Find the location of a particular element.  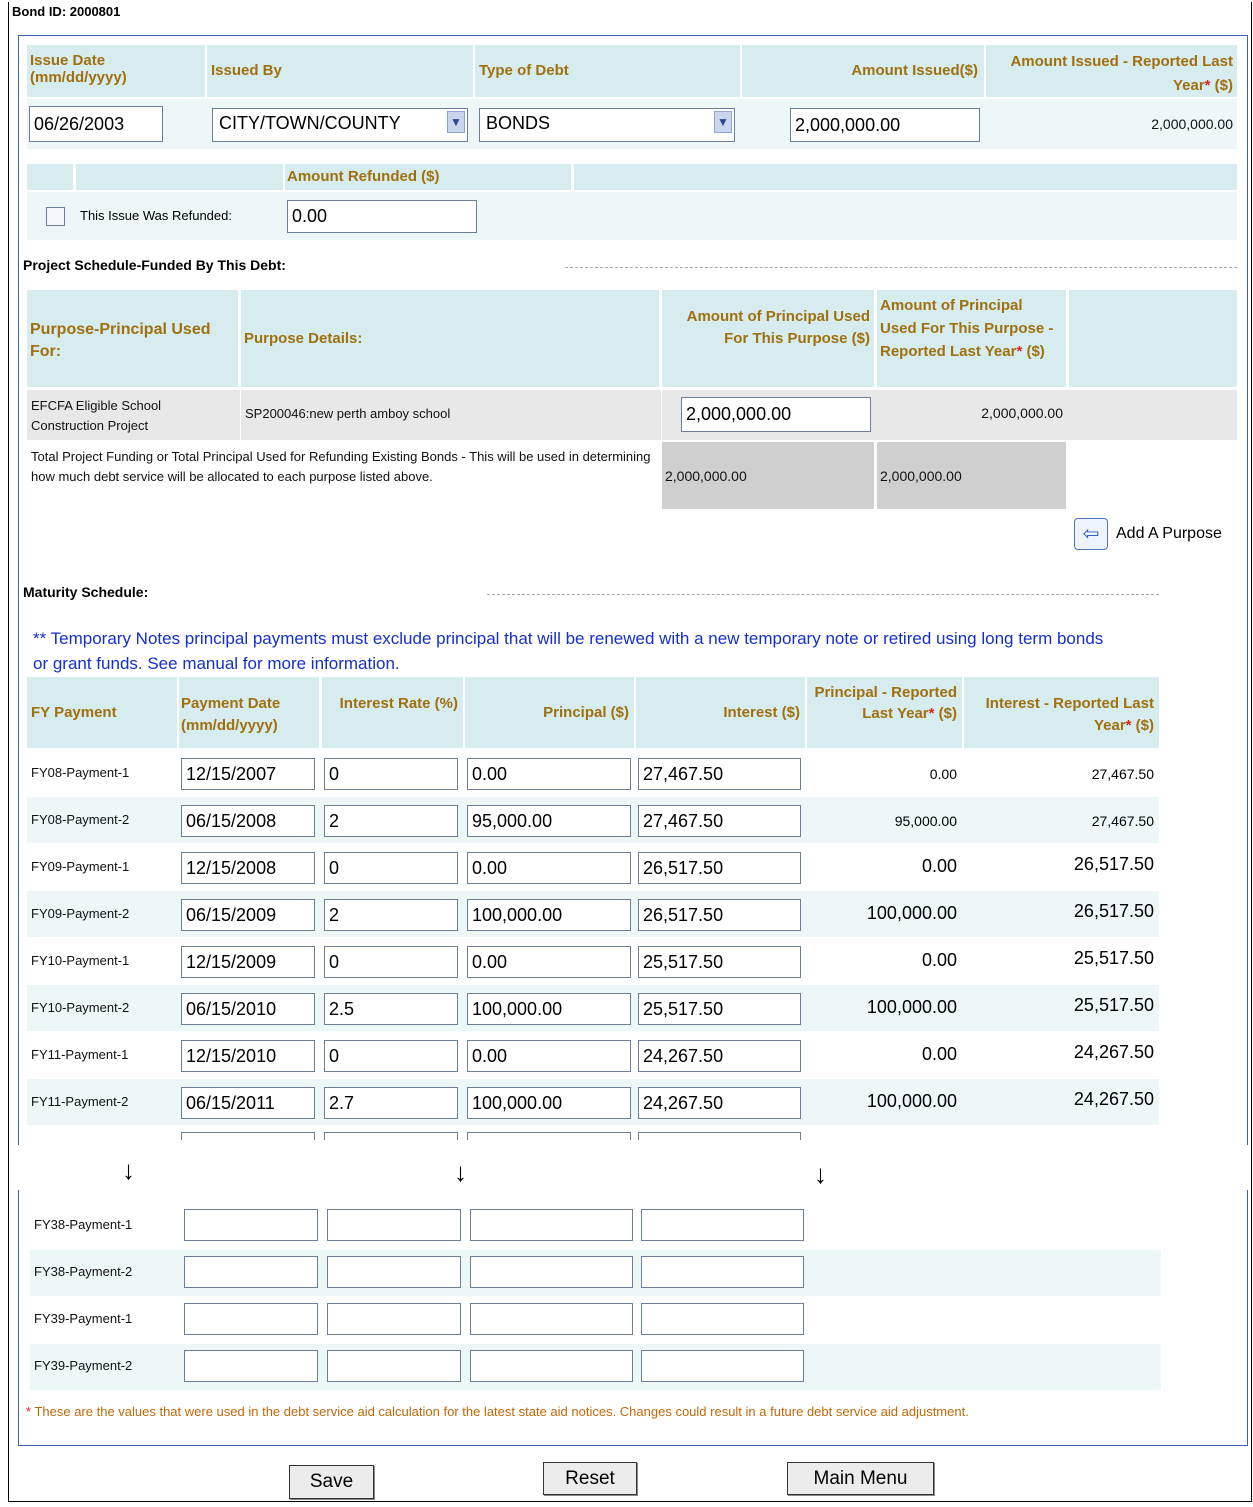

fy-payment-label: FY39-Payment-1 is located at coordinates (83, 1318).